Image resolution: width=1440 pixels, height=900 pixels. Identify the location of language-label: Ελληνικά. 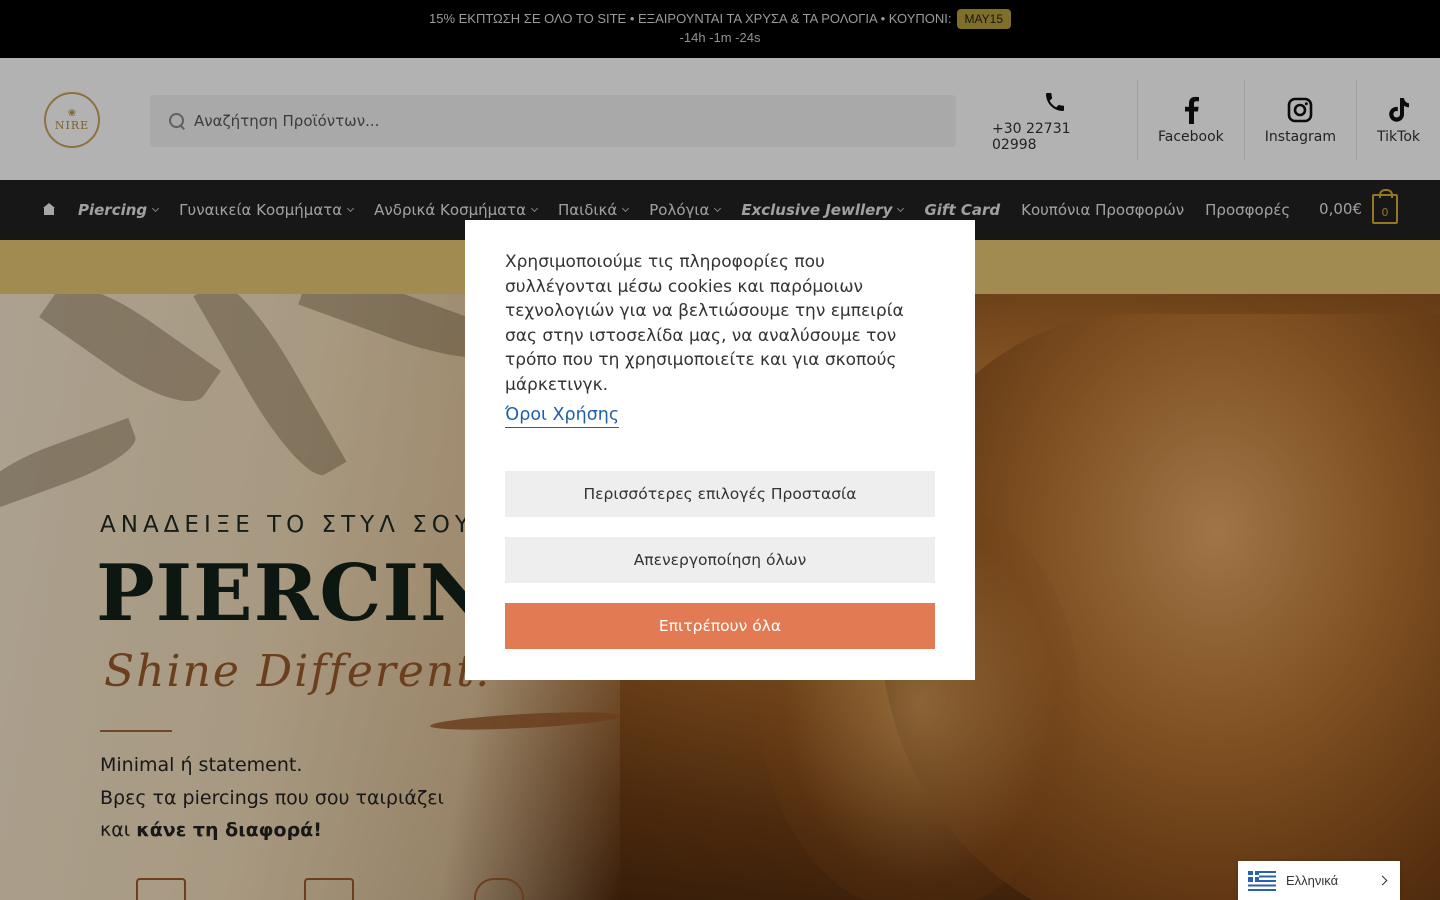
(1312, 880).